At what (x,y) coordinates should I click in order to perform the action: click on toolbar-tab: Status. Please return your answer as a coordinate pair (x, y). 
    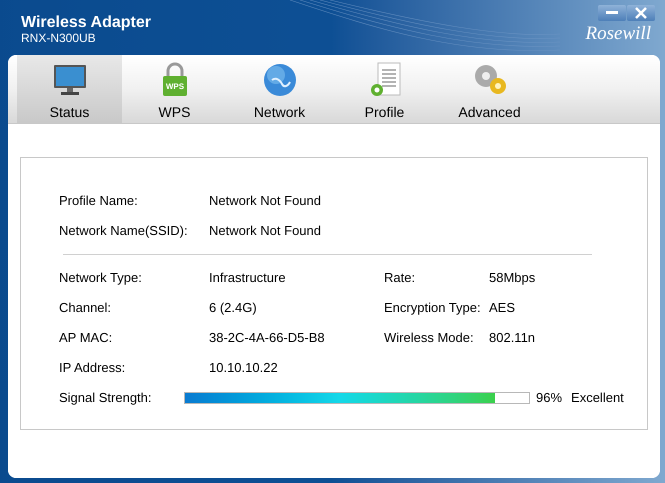
    Looking at the image, I should click on (69, 89).